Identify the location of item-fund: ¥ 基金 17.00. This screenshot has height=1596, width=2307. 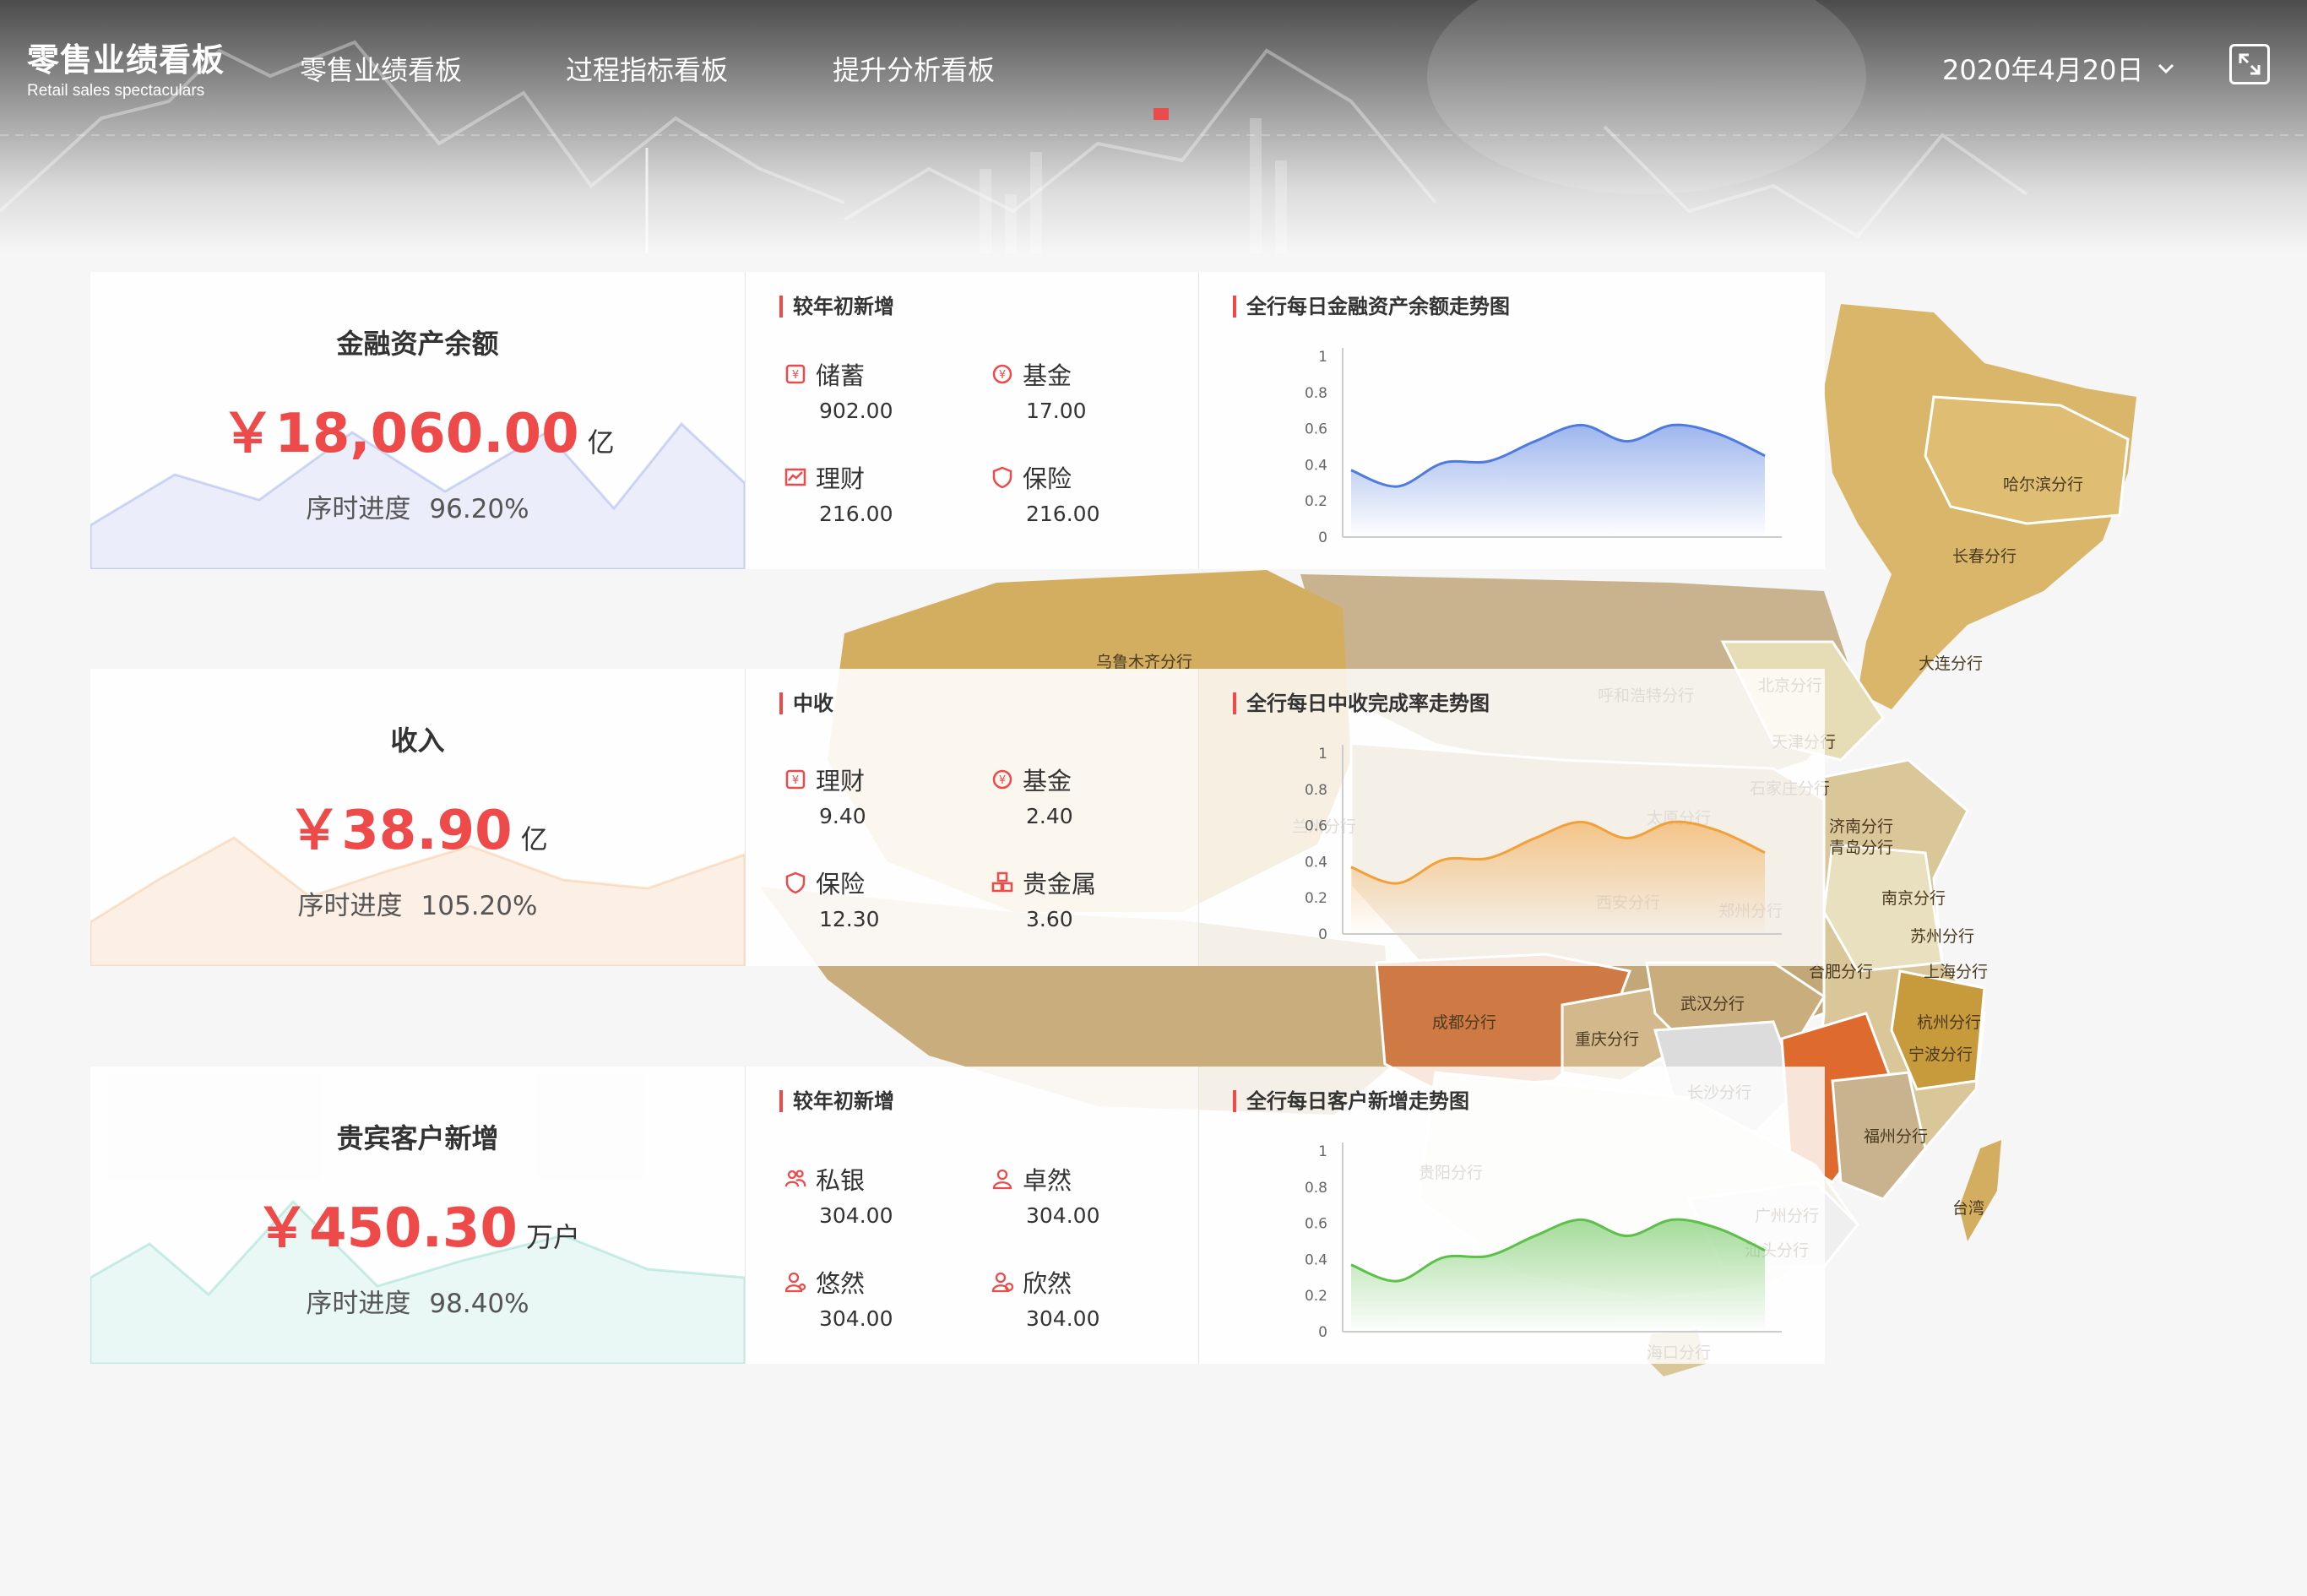
(1088, 389).